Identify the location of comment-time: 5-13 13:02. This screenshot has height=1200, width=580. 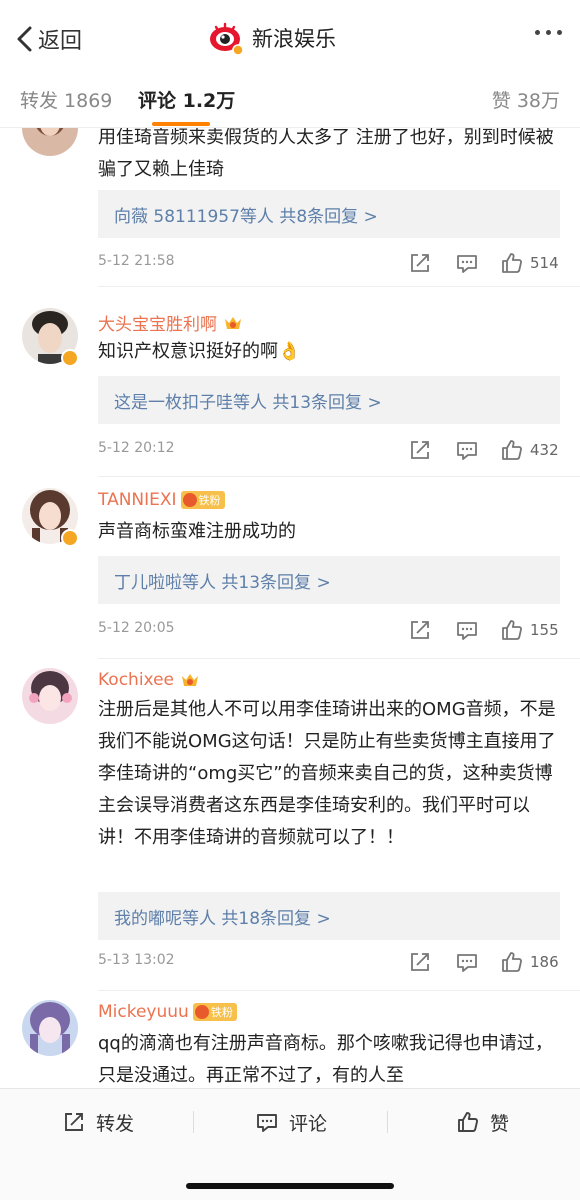
(136, 960).